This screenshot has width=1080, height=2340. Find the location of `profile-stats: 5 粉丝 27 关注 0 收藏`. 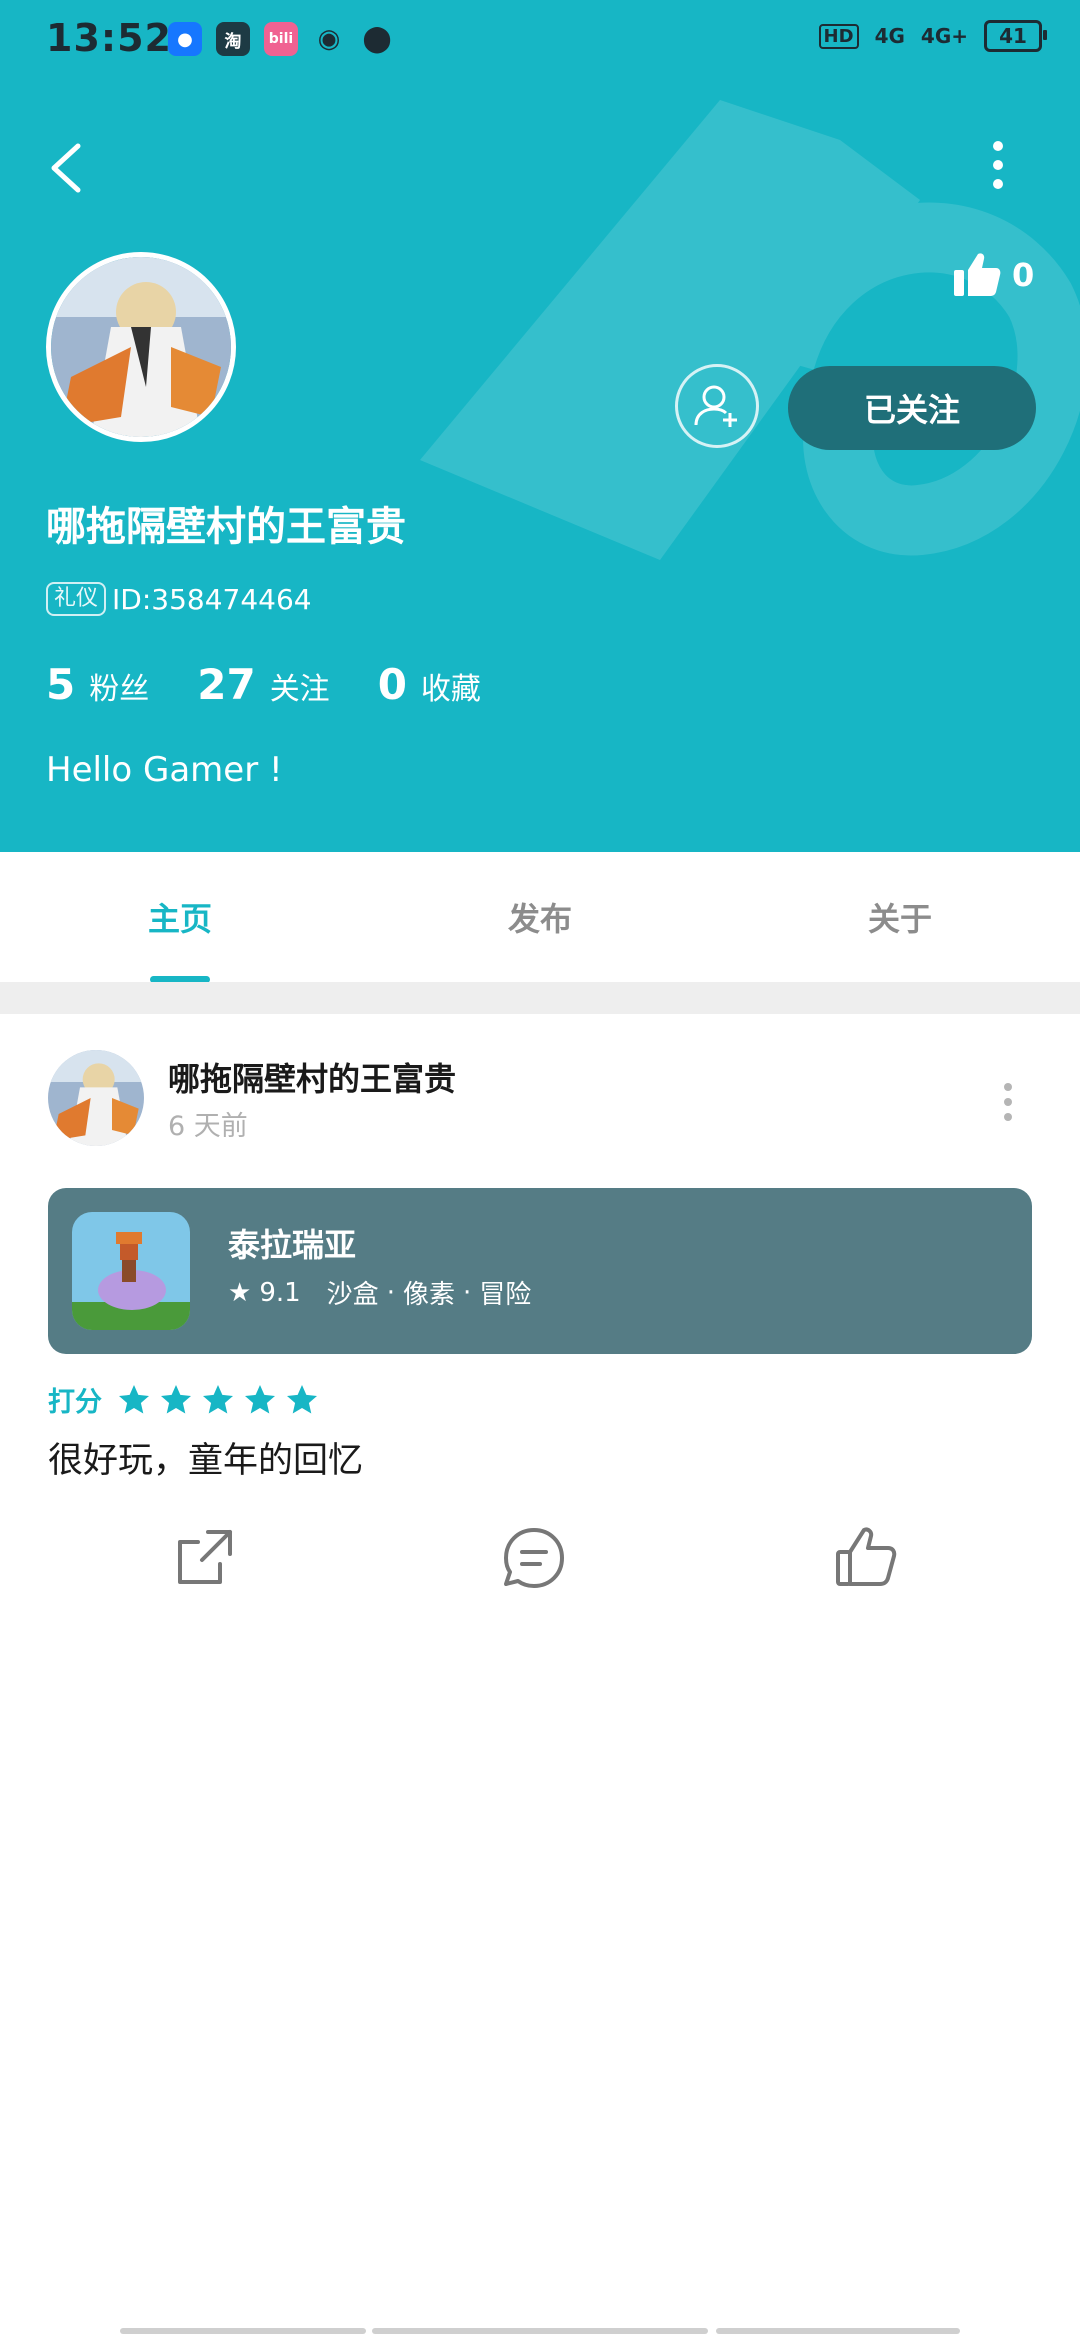

profile-stats: 5 粉丝 27 关注 0 收藏 is located at coordinates (287, 684).